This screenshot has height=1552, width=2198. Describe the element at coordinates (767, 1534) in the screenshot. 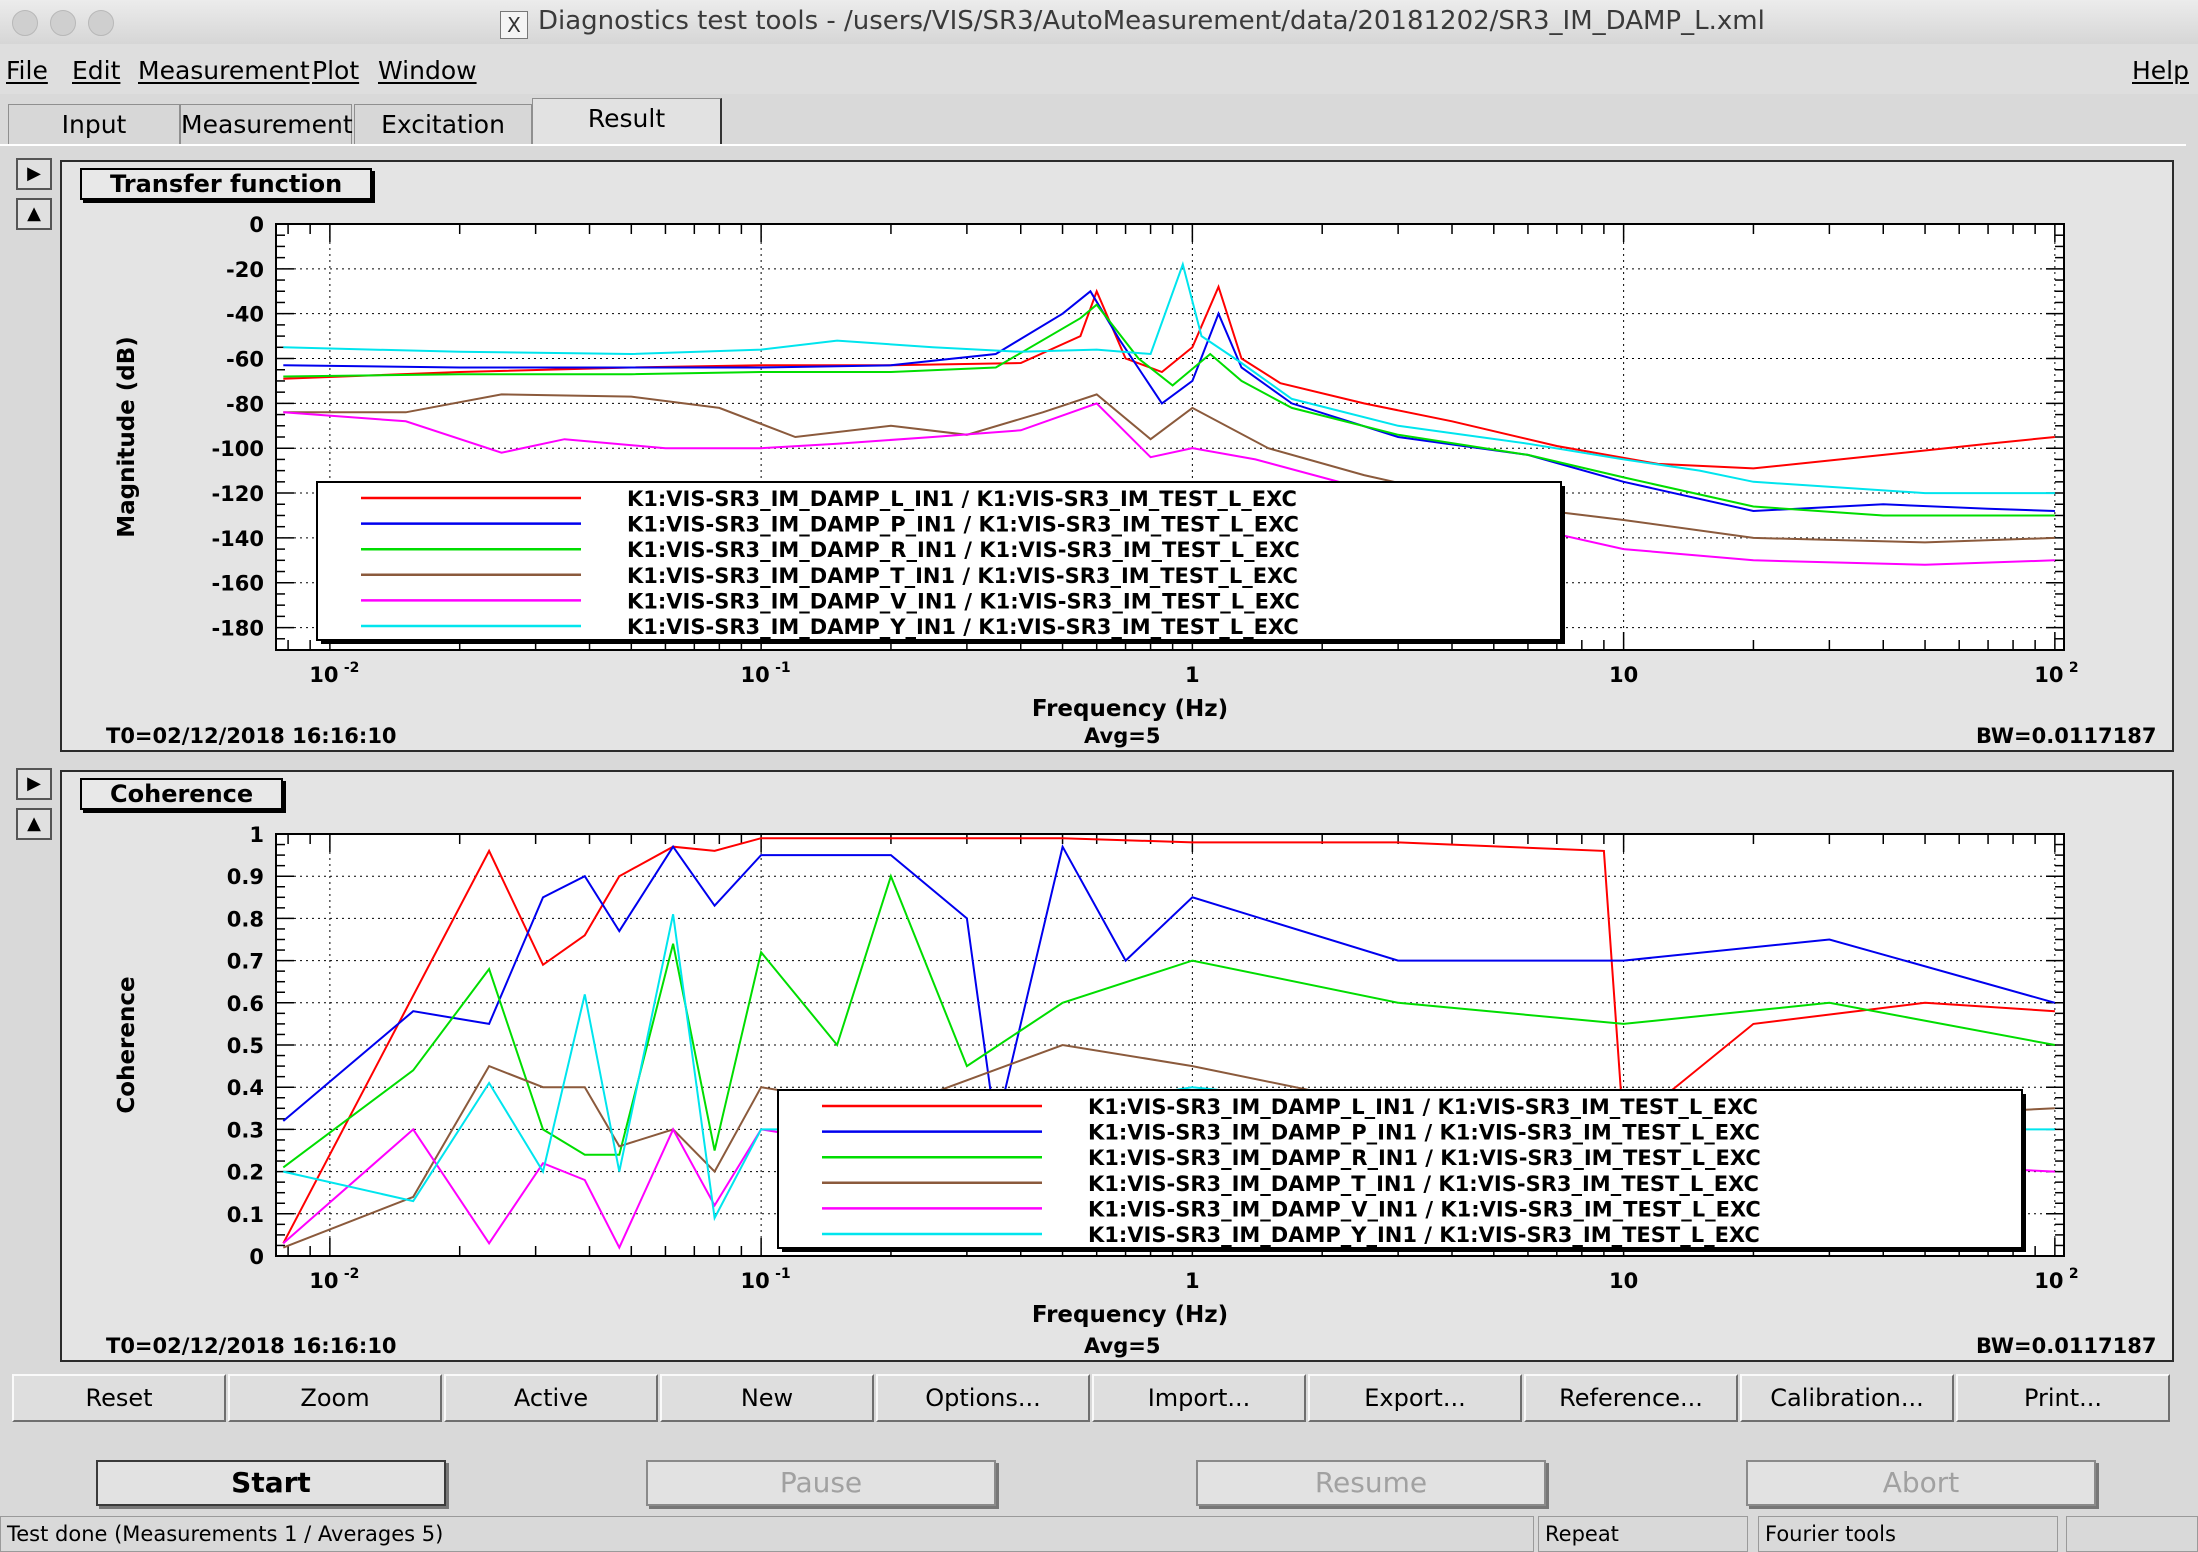

I see `status-message: Test done (Measurements 1 / Averages 5)` at that location.